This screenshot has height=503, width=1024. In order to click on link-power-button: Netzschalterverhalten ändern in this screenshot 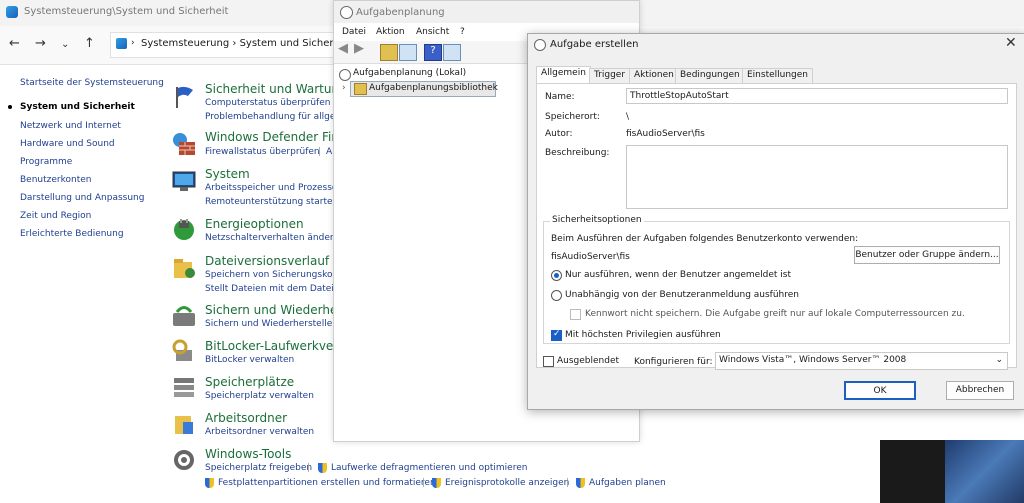, I will do `click(272, 238)`.